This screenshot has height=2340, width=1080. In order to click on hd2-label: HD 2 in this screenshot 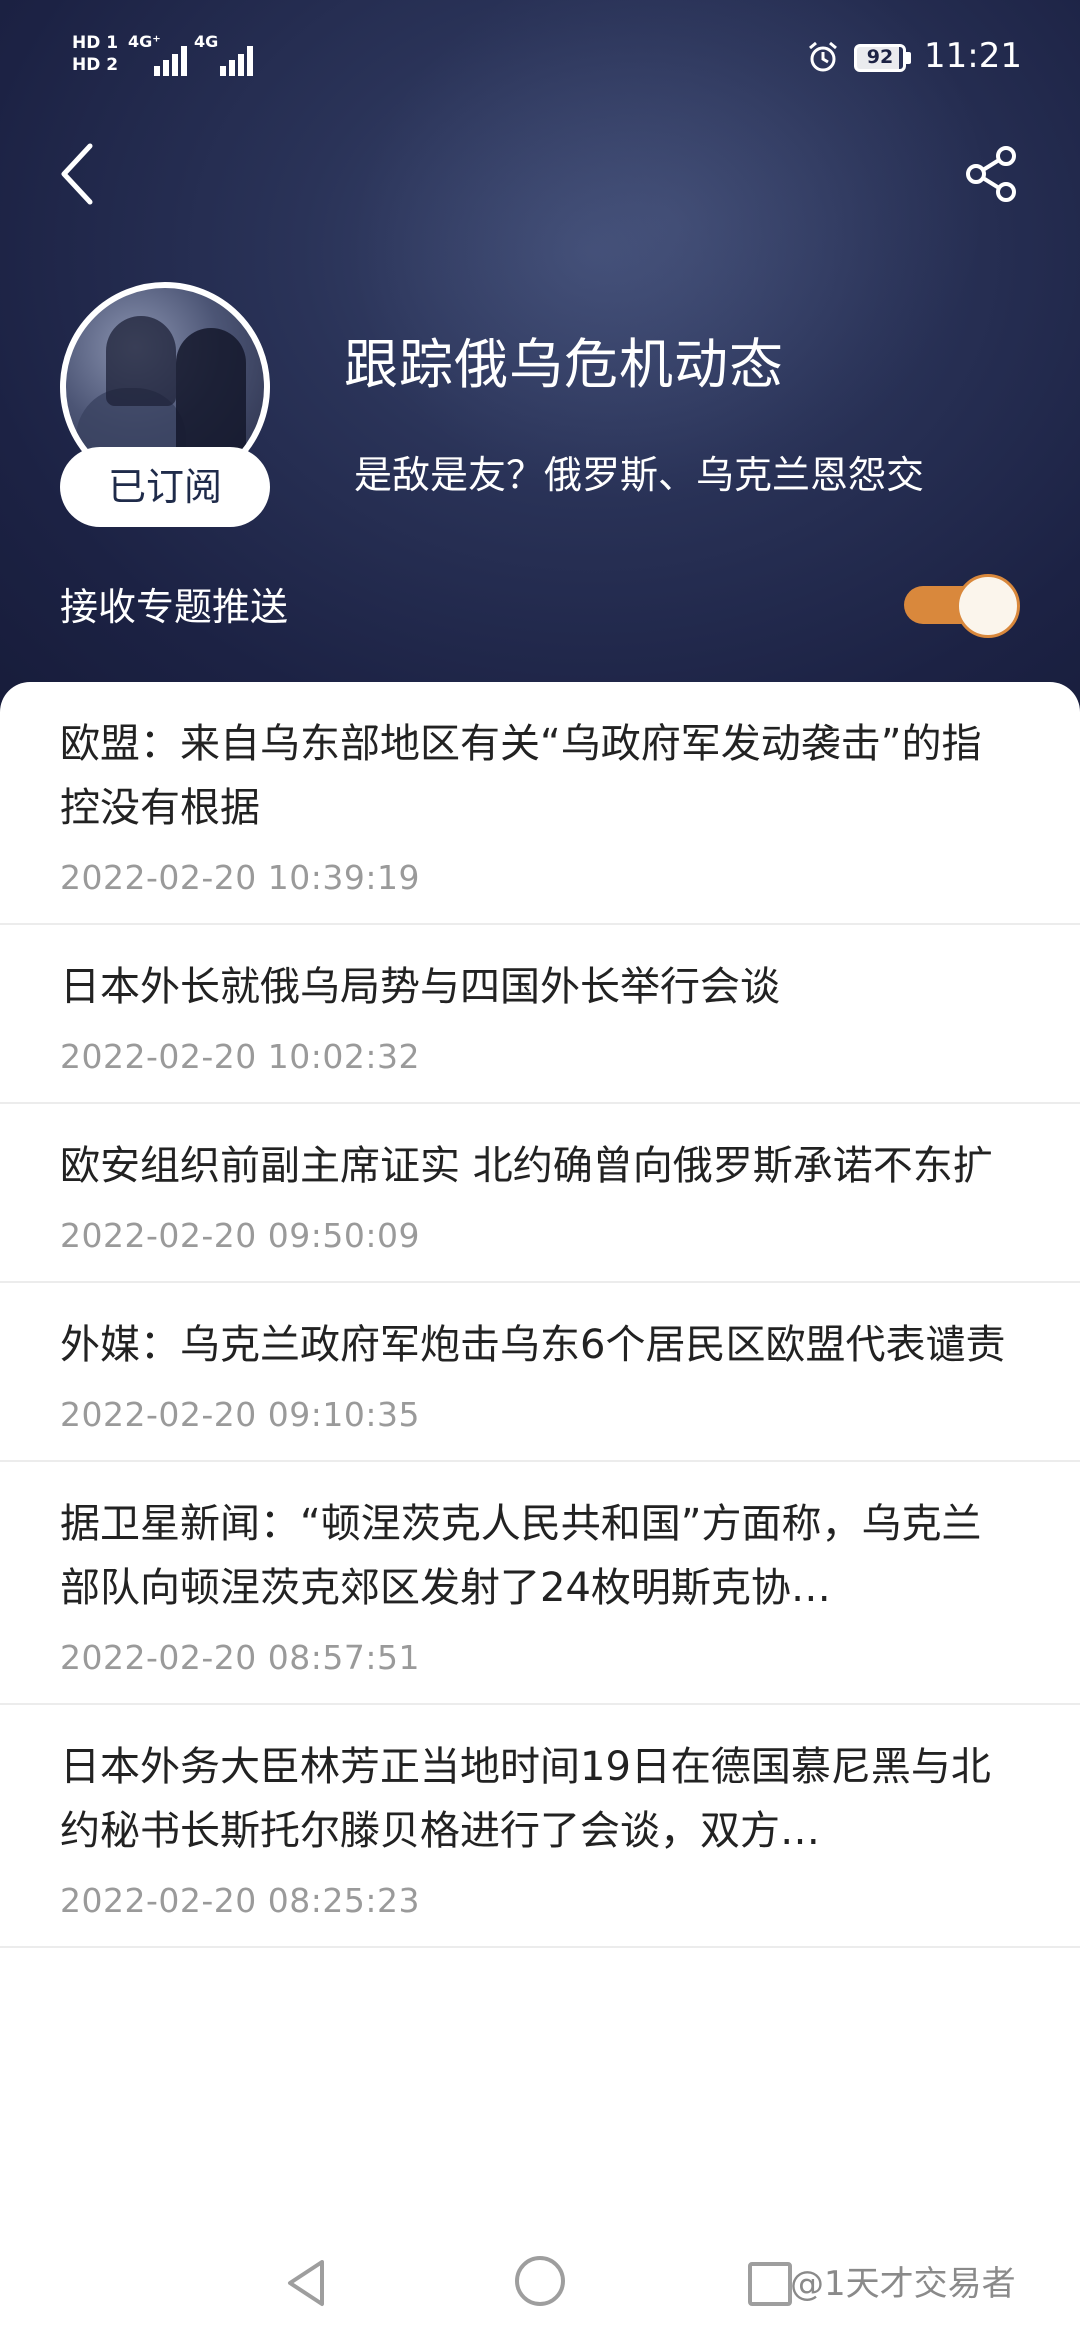, I will do `click(95, 65)`.